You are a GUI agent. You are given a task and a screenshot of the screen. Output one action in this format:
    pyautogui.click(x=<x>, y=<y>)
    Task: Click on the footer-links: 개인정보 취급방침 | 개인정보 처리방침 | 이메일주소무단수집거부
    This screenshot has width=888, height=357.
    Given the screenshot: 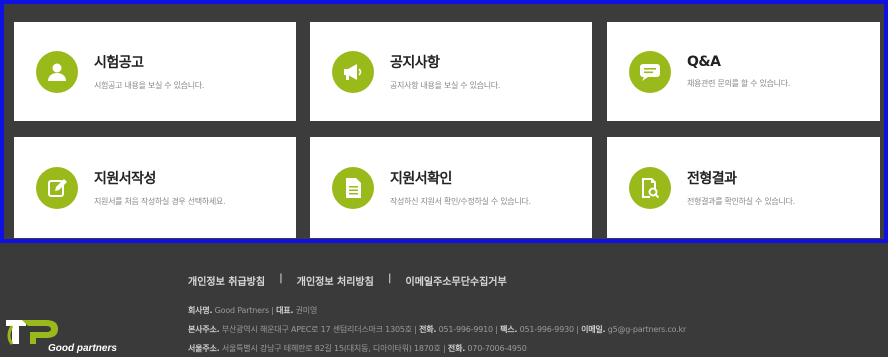 What is the action you would take?
    pyautogui.click(x=347, y=280)
    